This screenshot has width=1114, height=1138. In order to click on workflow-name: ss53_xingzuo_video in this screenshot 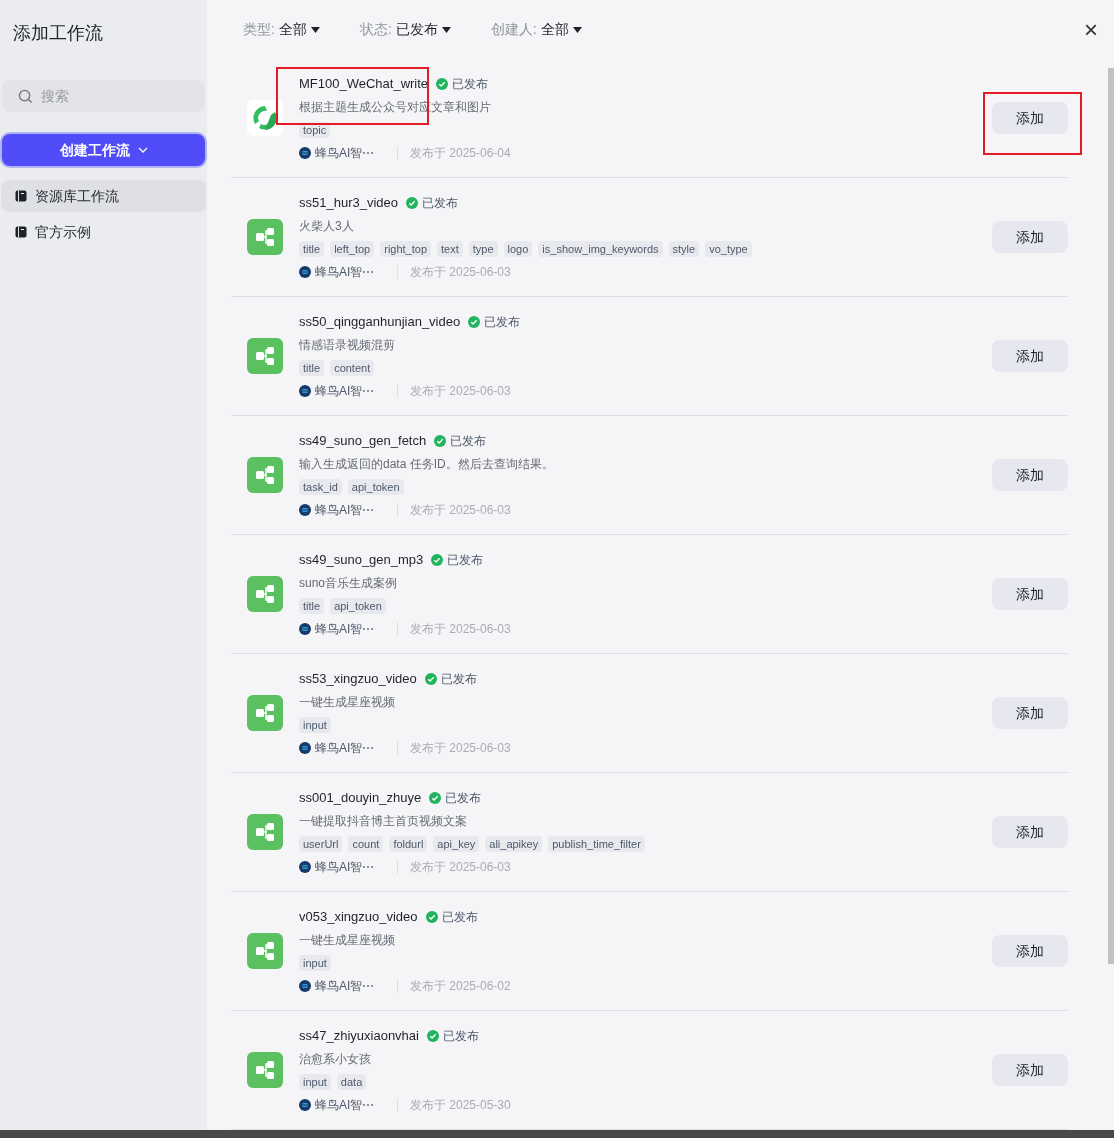, I will do `click(358, 679)`.